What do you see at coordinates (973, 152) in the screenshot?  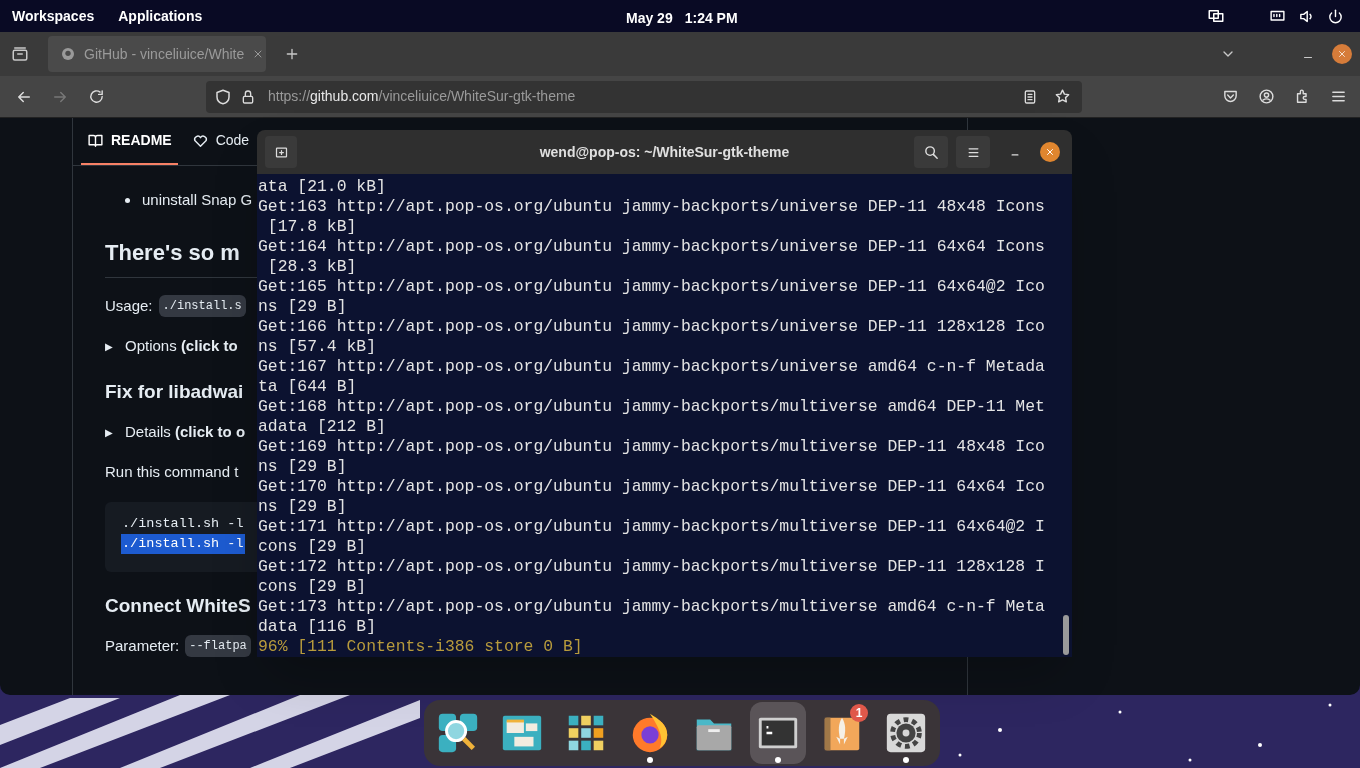 I see `menu-icon` at bounding box center [973, 152].